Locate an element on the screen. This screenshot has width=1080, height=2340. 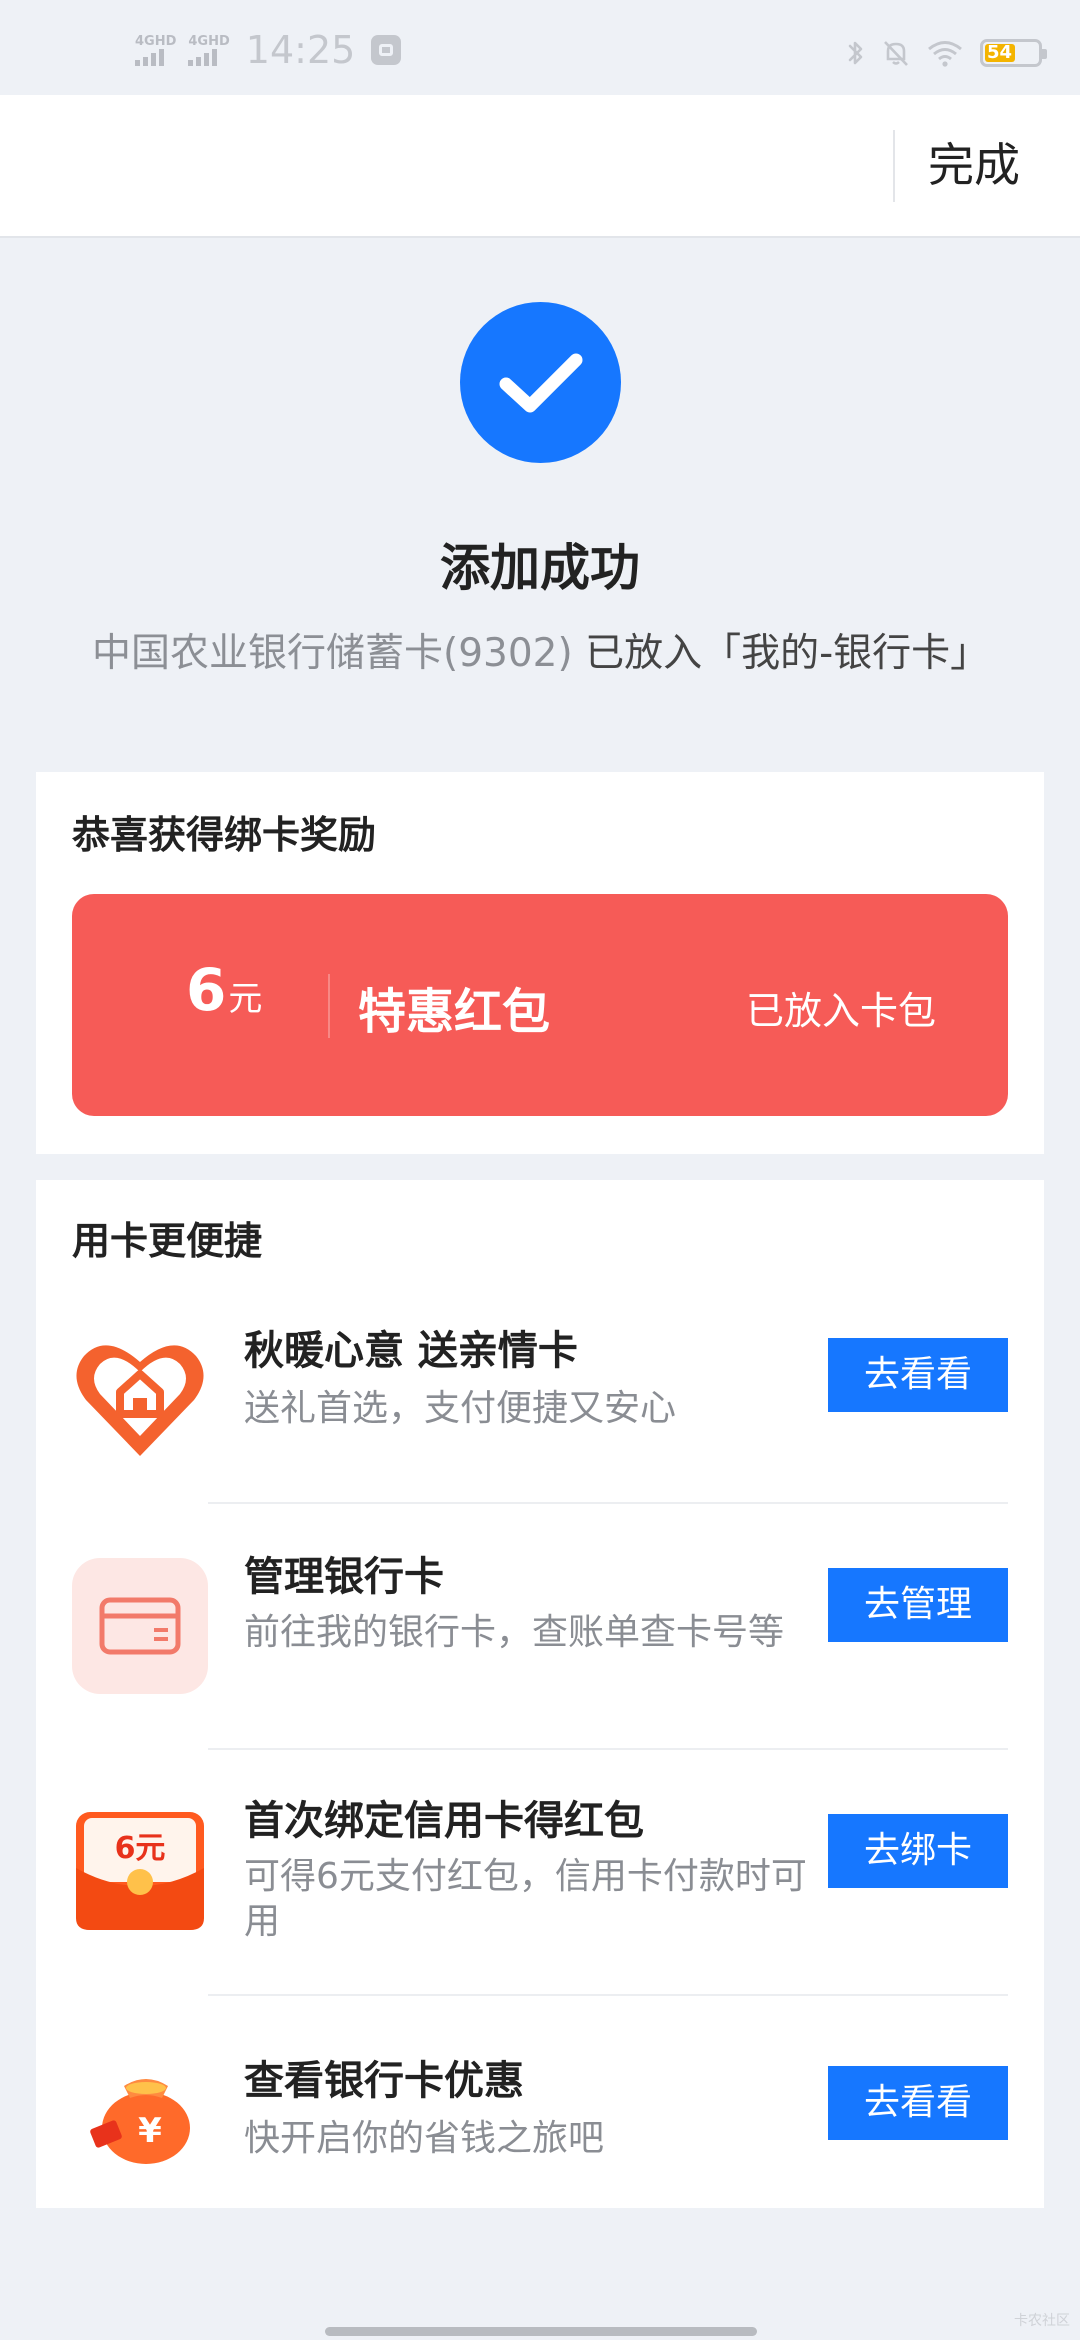
done-button: 完成 is located at coordinates (974, 165).